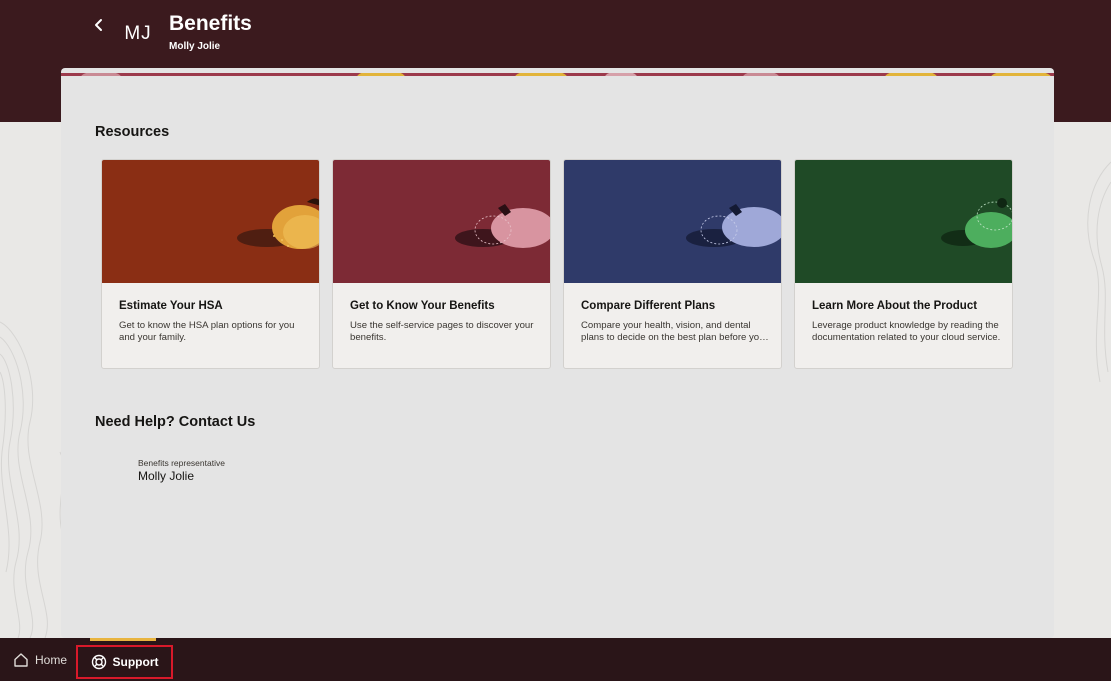 This screenshot has height=681, width=1111. What do you see at coordinates (98, 662) in the screenshot?
I see `lifebuoy-icon` at bounding box center [98, 662].